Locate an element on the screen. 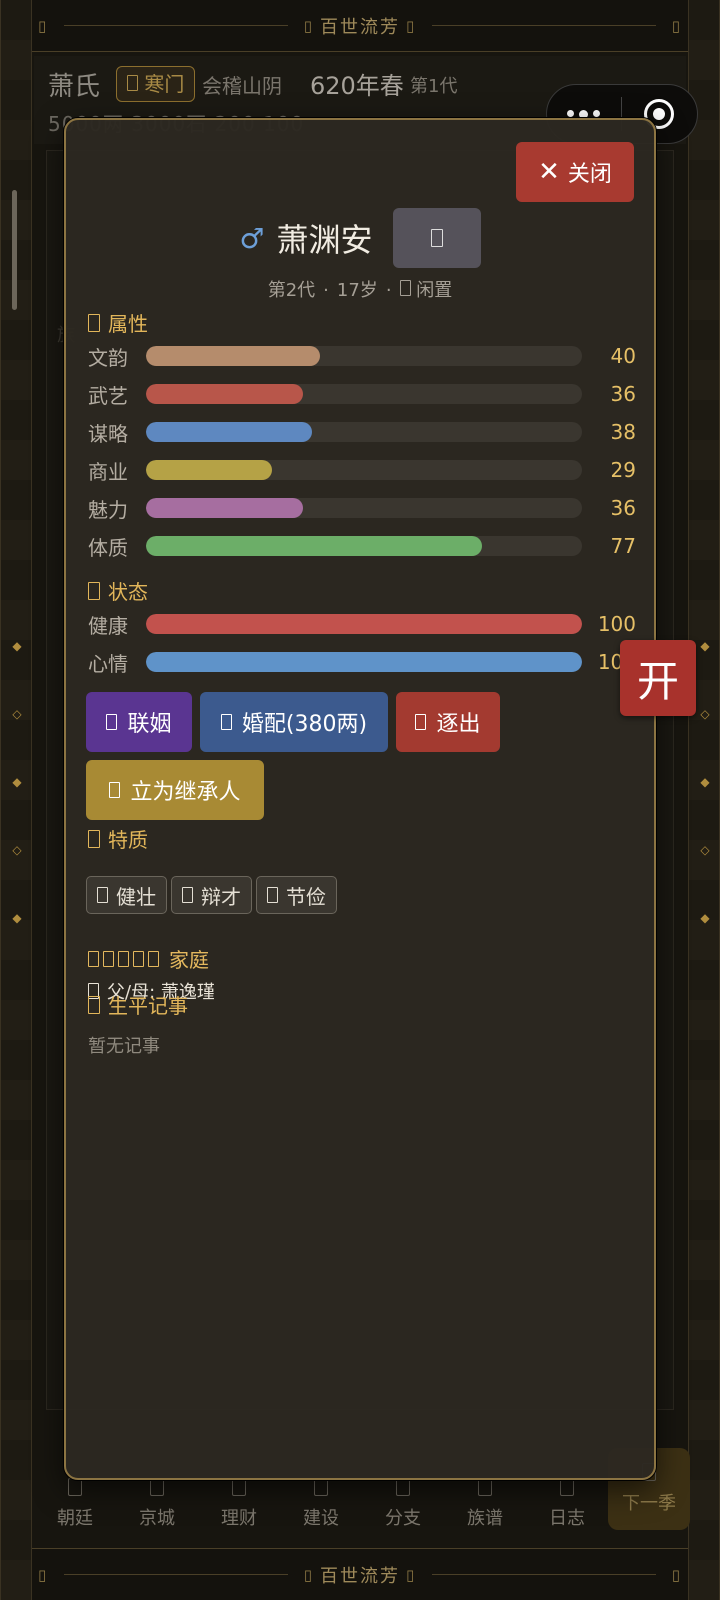 The width and height of the screenshot is (720, 1600). traits-icon is located at coordinates (94, 838).